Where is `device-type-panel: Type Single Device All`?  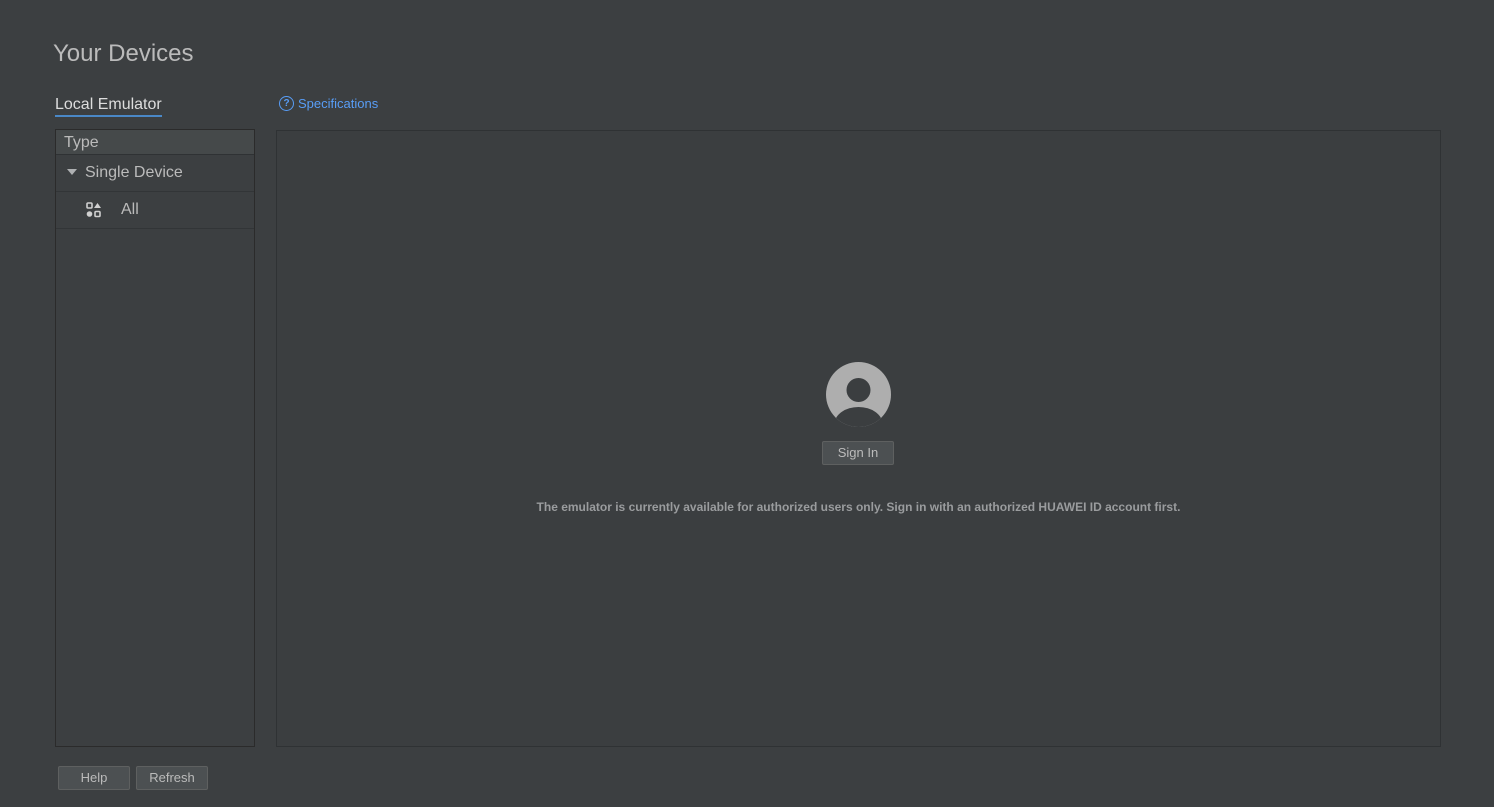 device-type-panel: Type Single Device All is located at coordinates (155, 438).